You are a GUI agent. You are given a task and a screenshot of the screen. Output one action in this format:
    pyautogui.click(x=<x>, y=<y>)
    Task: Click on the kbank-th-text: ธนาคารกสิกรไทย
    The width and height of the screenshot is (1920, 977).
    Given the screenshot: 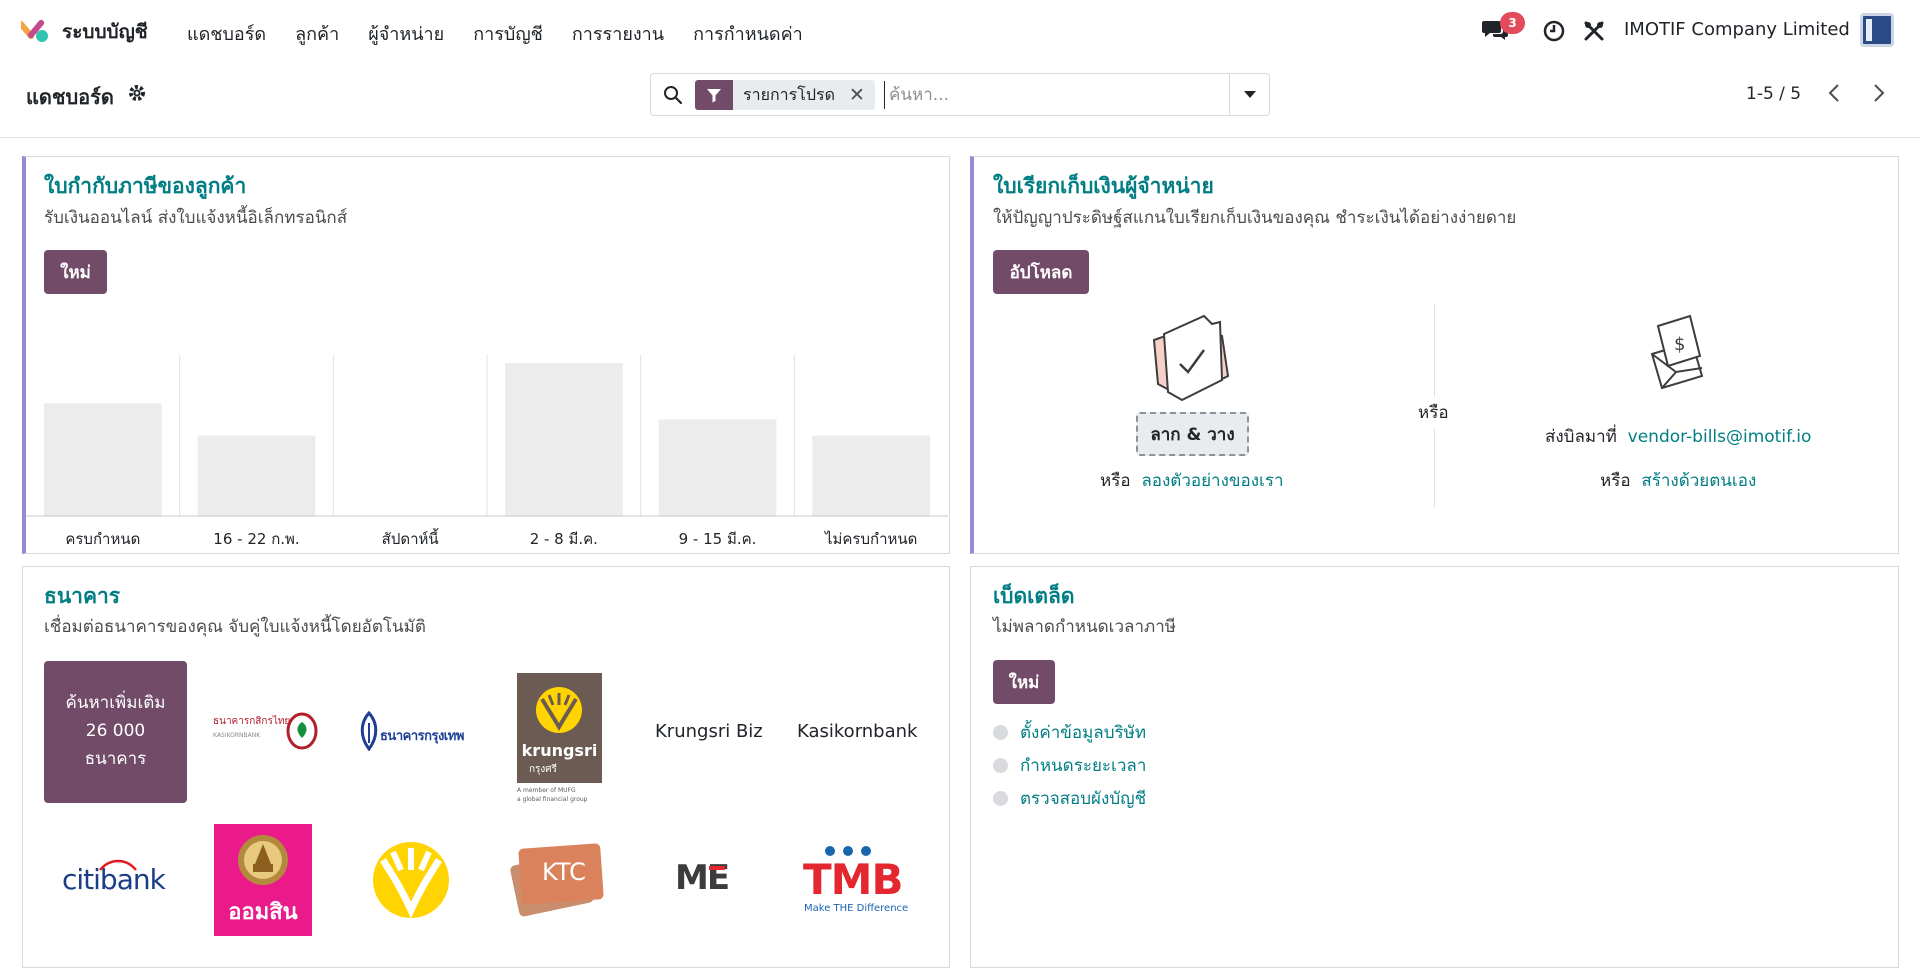 What is the action you would take?
    pyautogui.click(x=252, y=721)
    